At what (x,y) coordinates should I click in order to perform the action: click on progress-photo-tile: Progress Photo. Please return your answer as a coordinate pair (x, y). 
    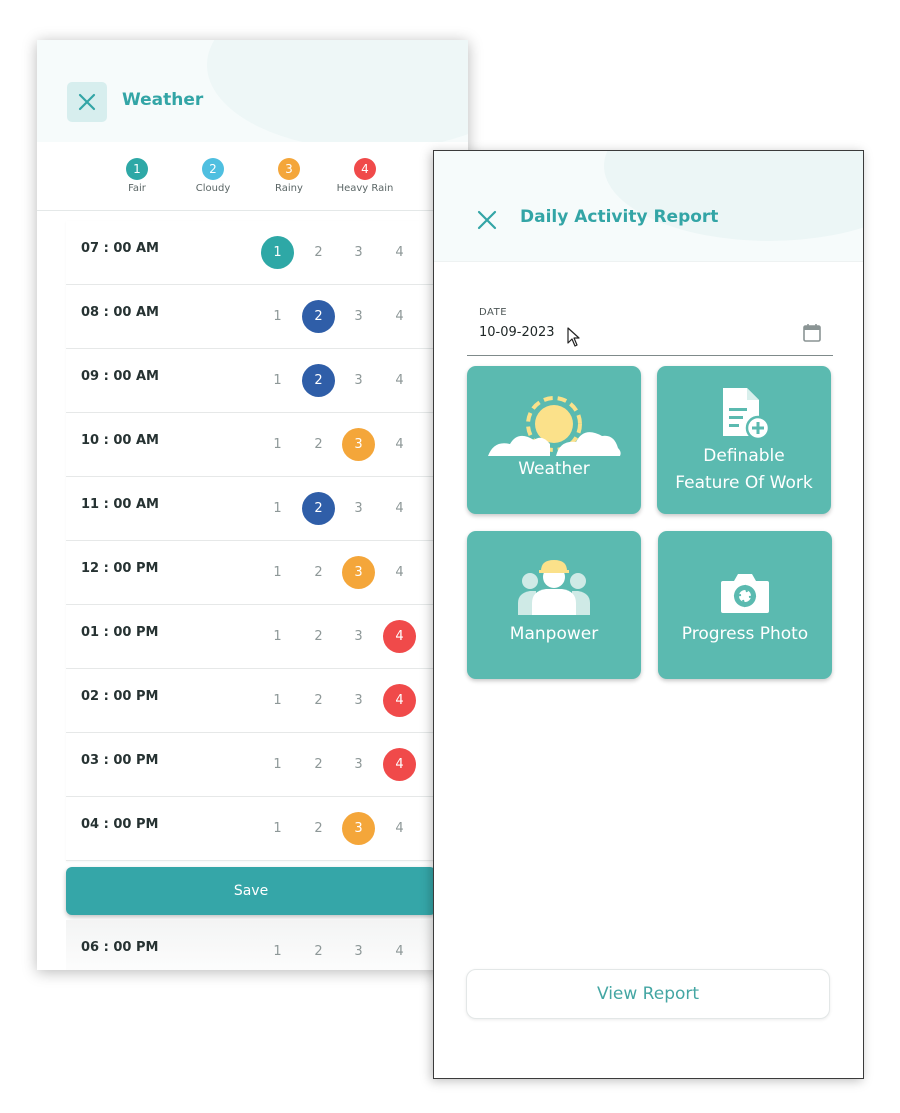
    Looking at the image, I should click on (745, 605).